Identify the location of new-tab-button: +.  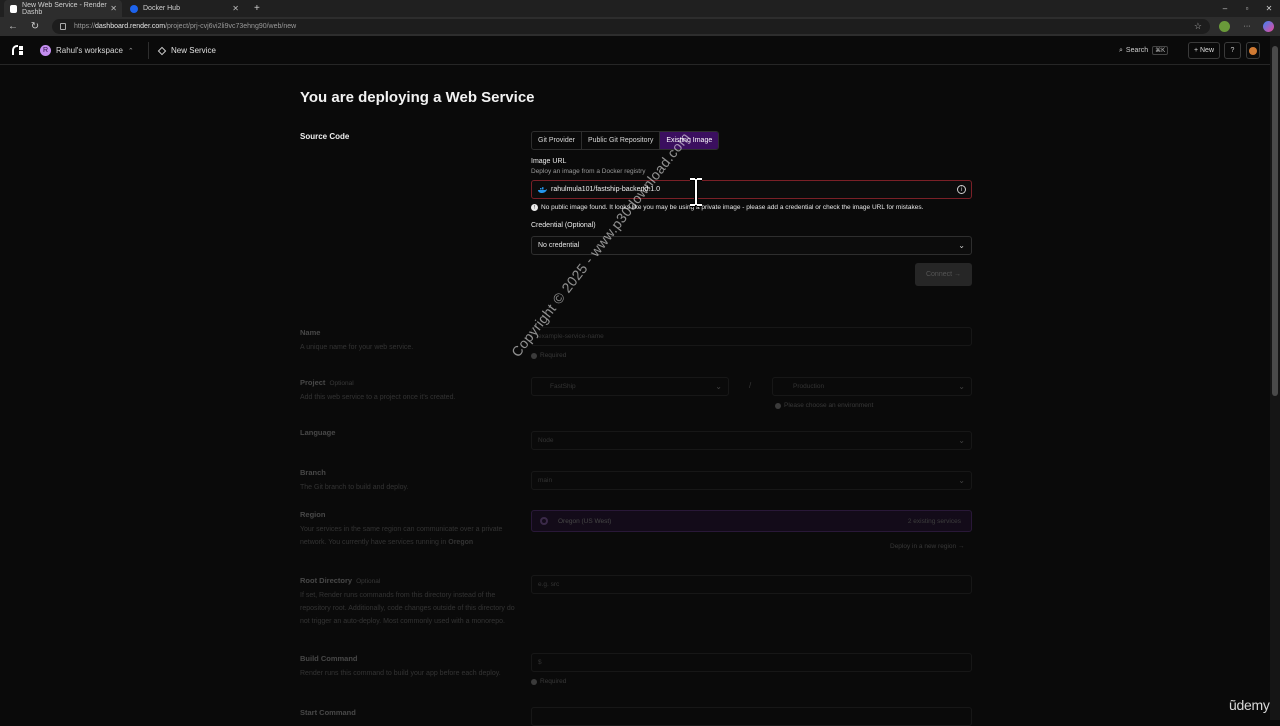
(256, 8).